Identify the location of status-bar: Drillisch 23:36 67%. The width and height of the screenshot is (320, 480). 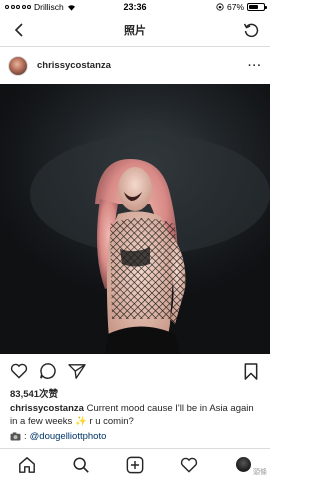
(135, 7).